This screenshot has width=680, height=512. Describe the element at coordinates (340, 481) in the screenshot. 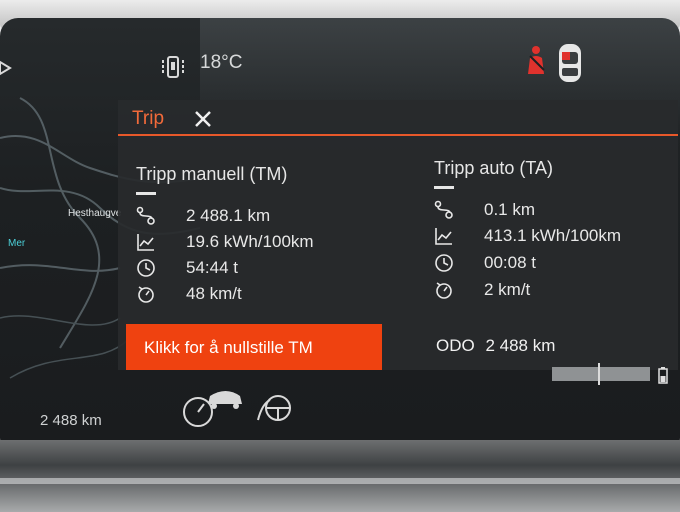

I see `dashboard-trim` at that location.